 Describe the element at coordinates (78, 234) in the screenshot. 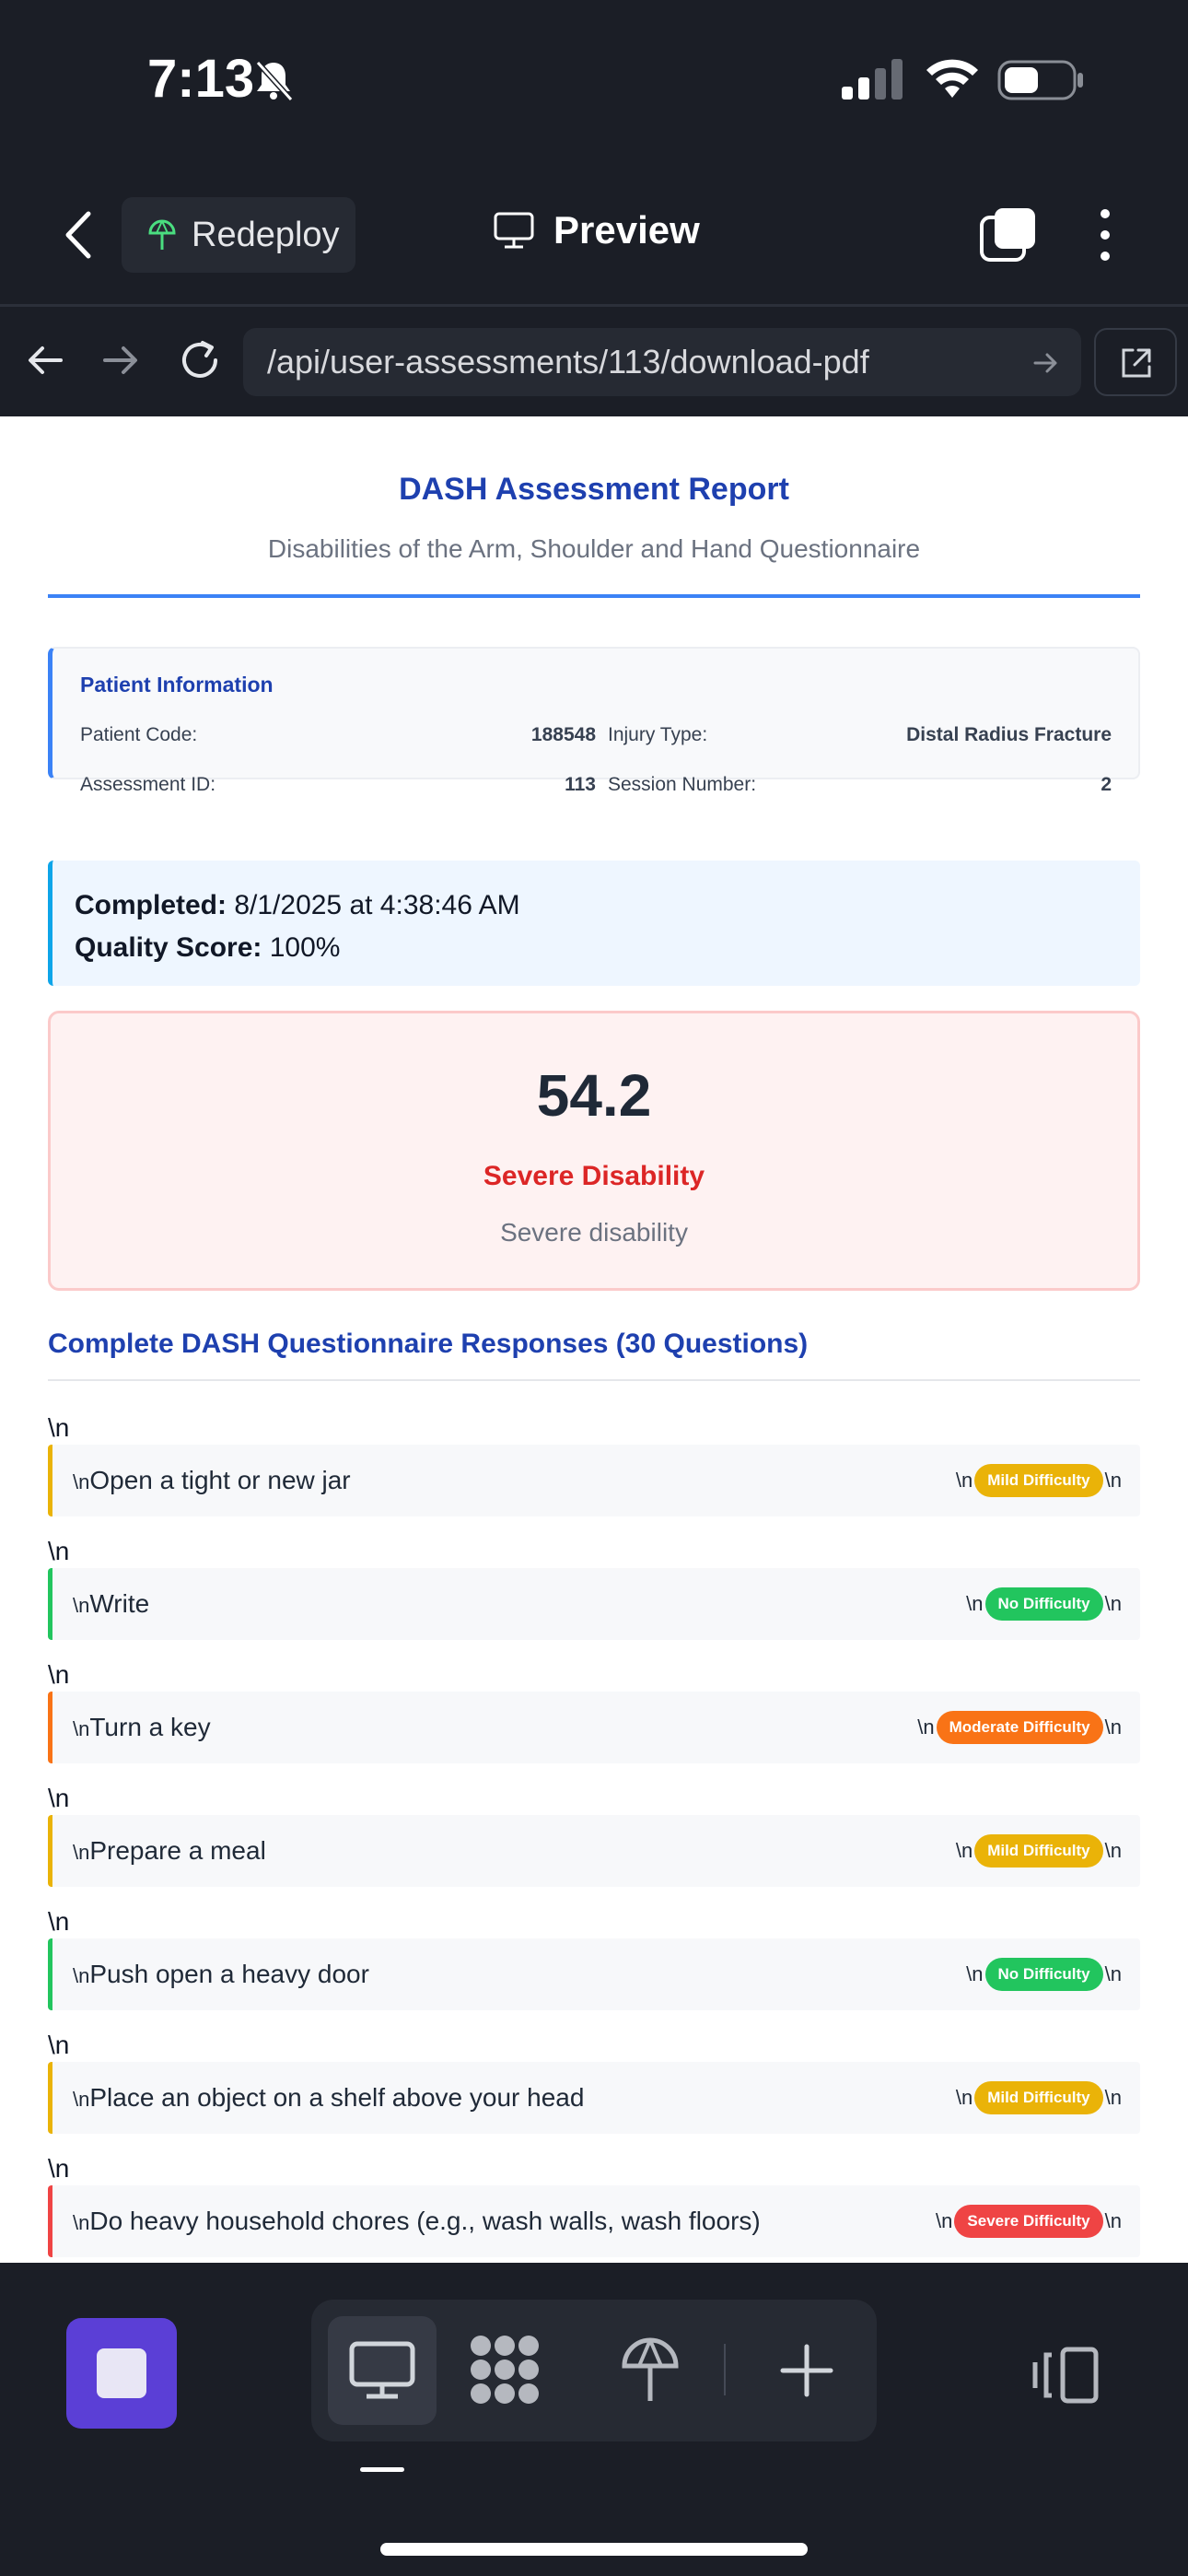

I see `back-chevron-icon` at that location.